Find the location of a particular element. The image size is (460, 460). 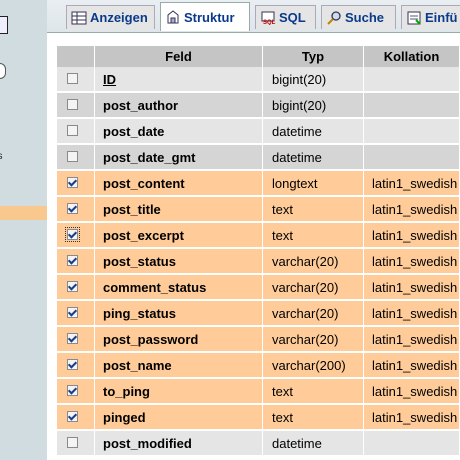

field-name: post_date is located at coordinates (179, 131).